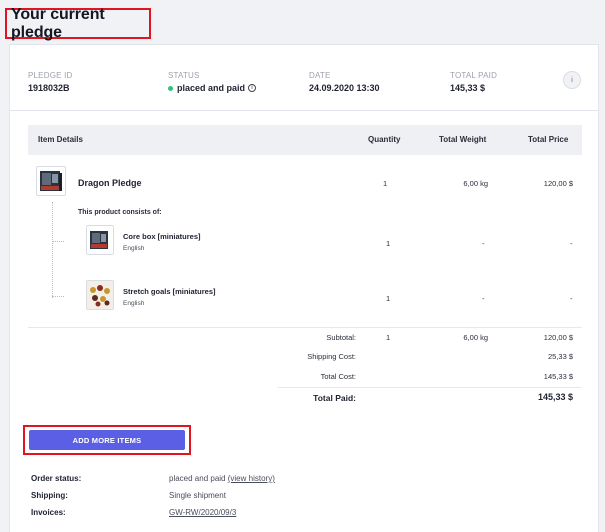  Describe the element at coordinates (384, 139) in the screenshot. I see `header-quantity: Quantity` at that location.